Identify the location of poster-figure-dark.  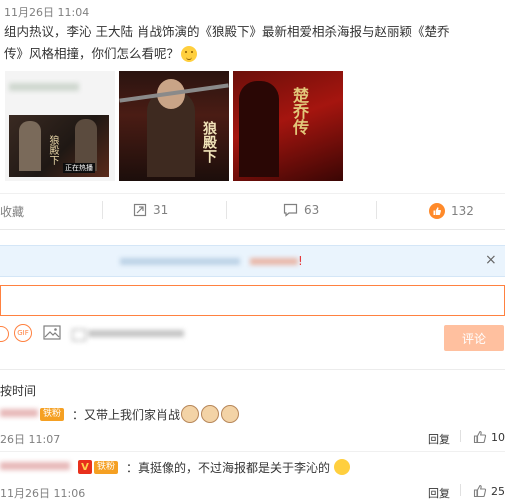
(259, 129).